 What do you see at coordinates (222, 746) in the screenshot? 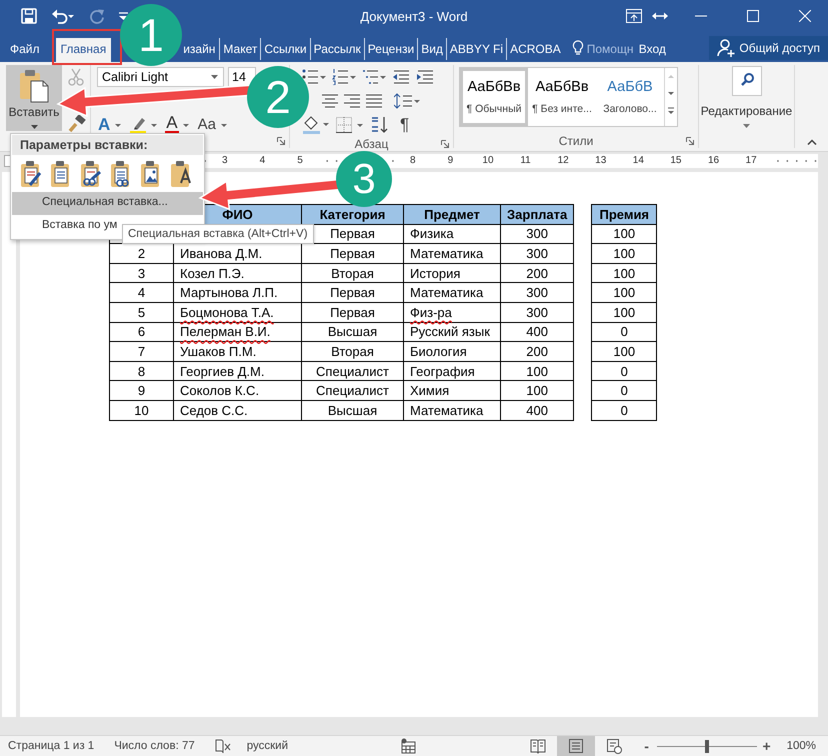
I see `proofing-book-icon` at bounding box center [222, 746].